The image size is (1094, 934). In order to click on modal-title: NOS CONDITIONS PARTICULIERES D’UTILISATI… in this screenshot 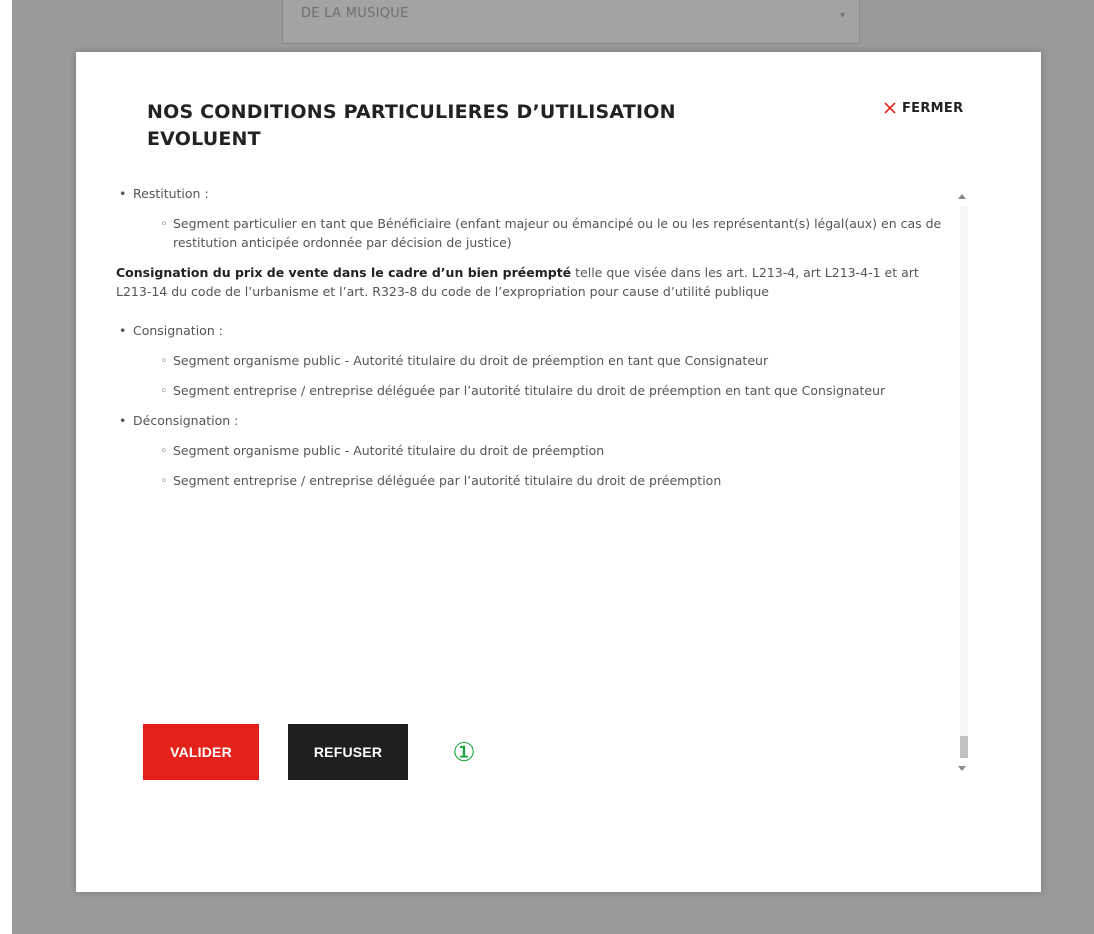, I will do `click(411, 125)`.